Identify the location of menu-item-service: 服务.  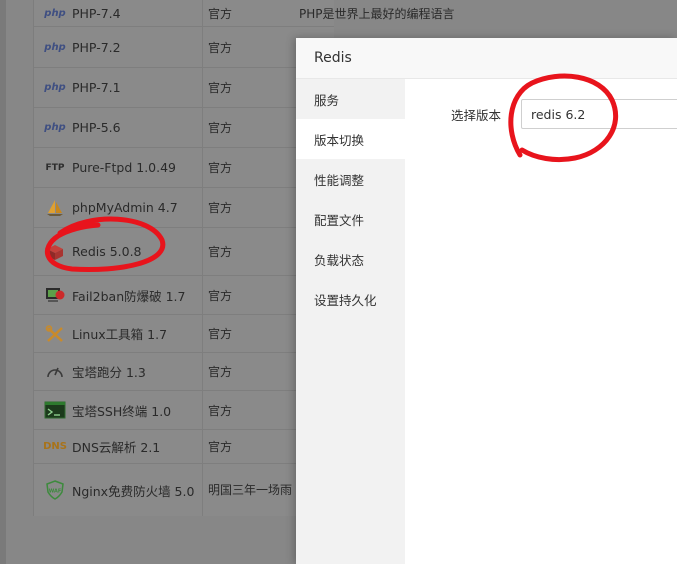
(350, 99).